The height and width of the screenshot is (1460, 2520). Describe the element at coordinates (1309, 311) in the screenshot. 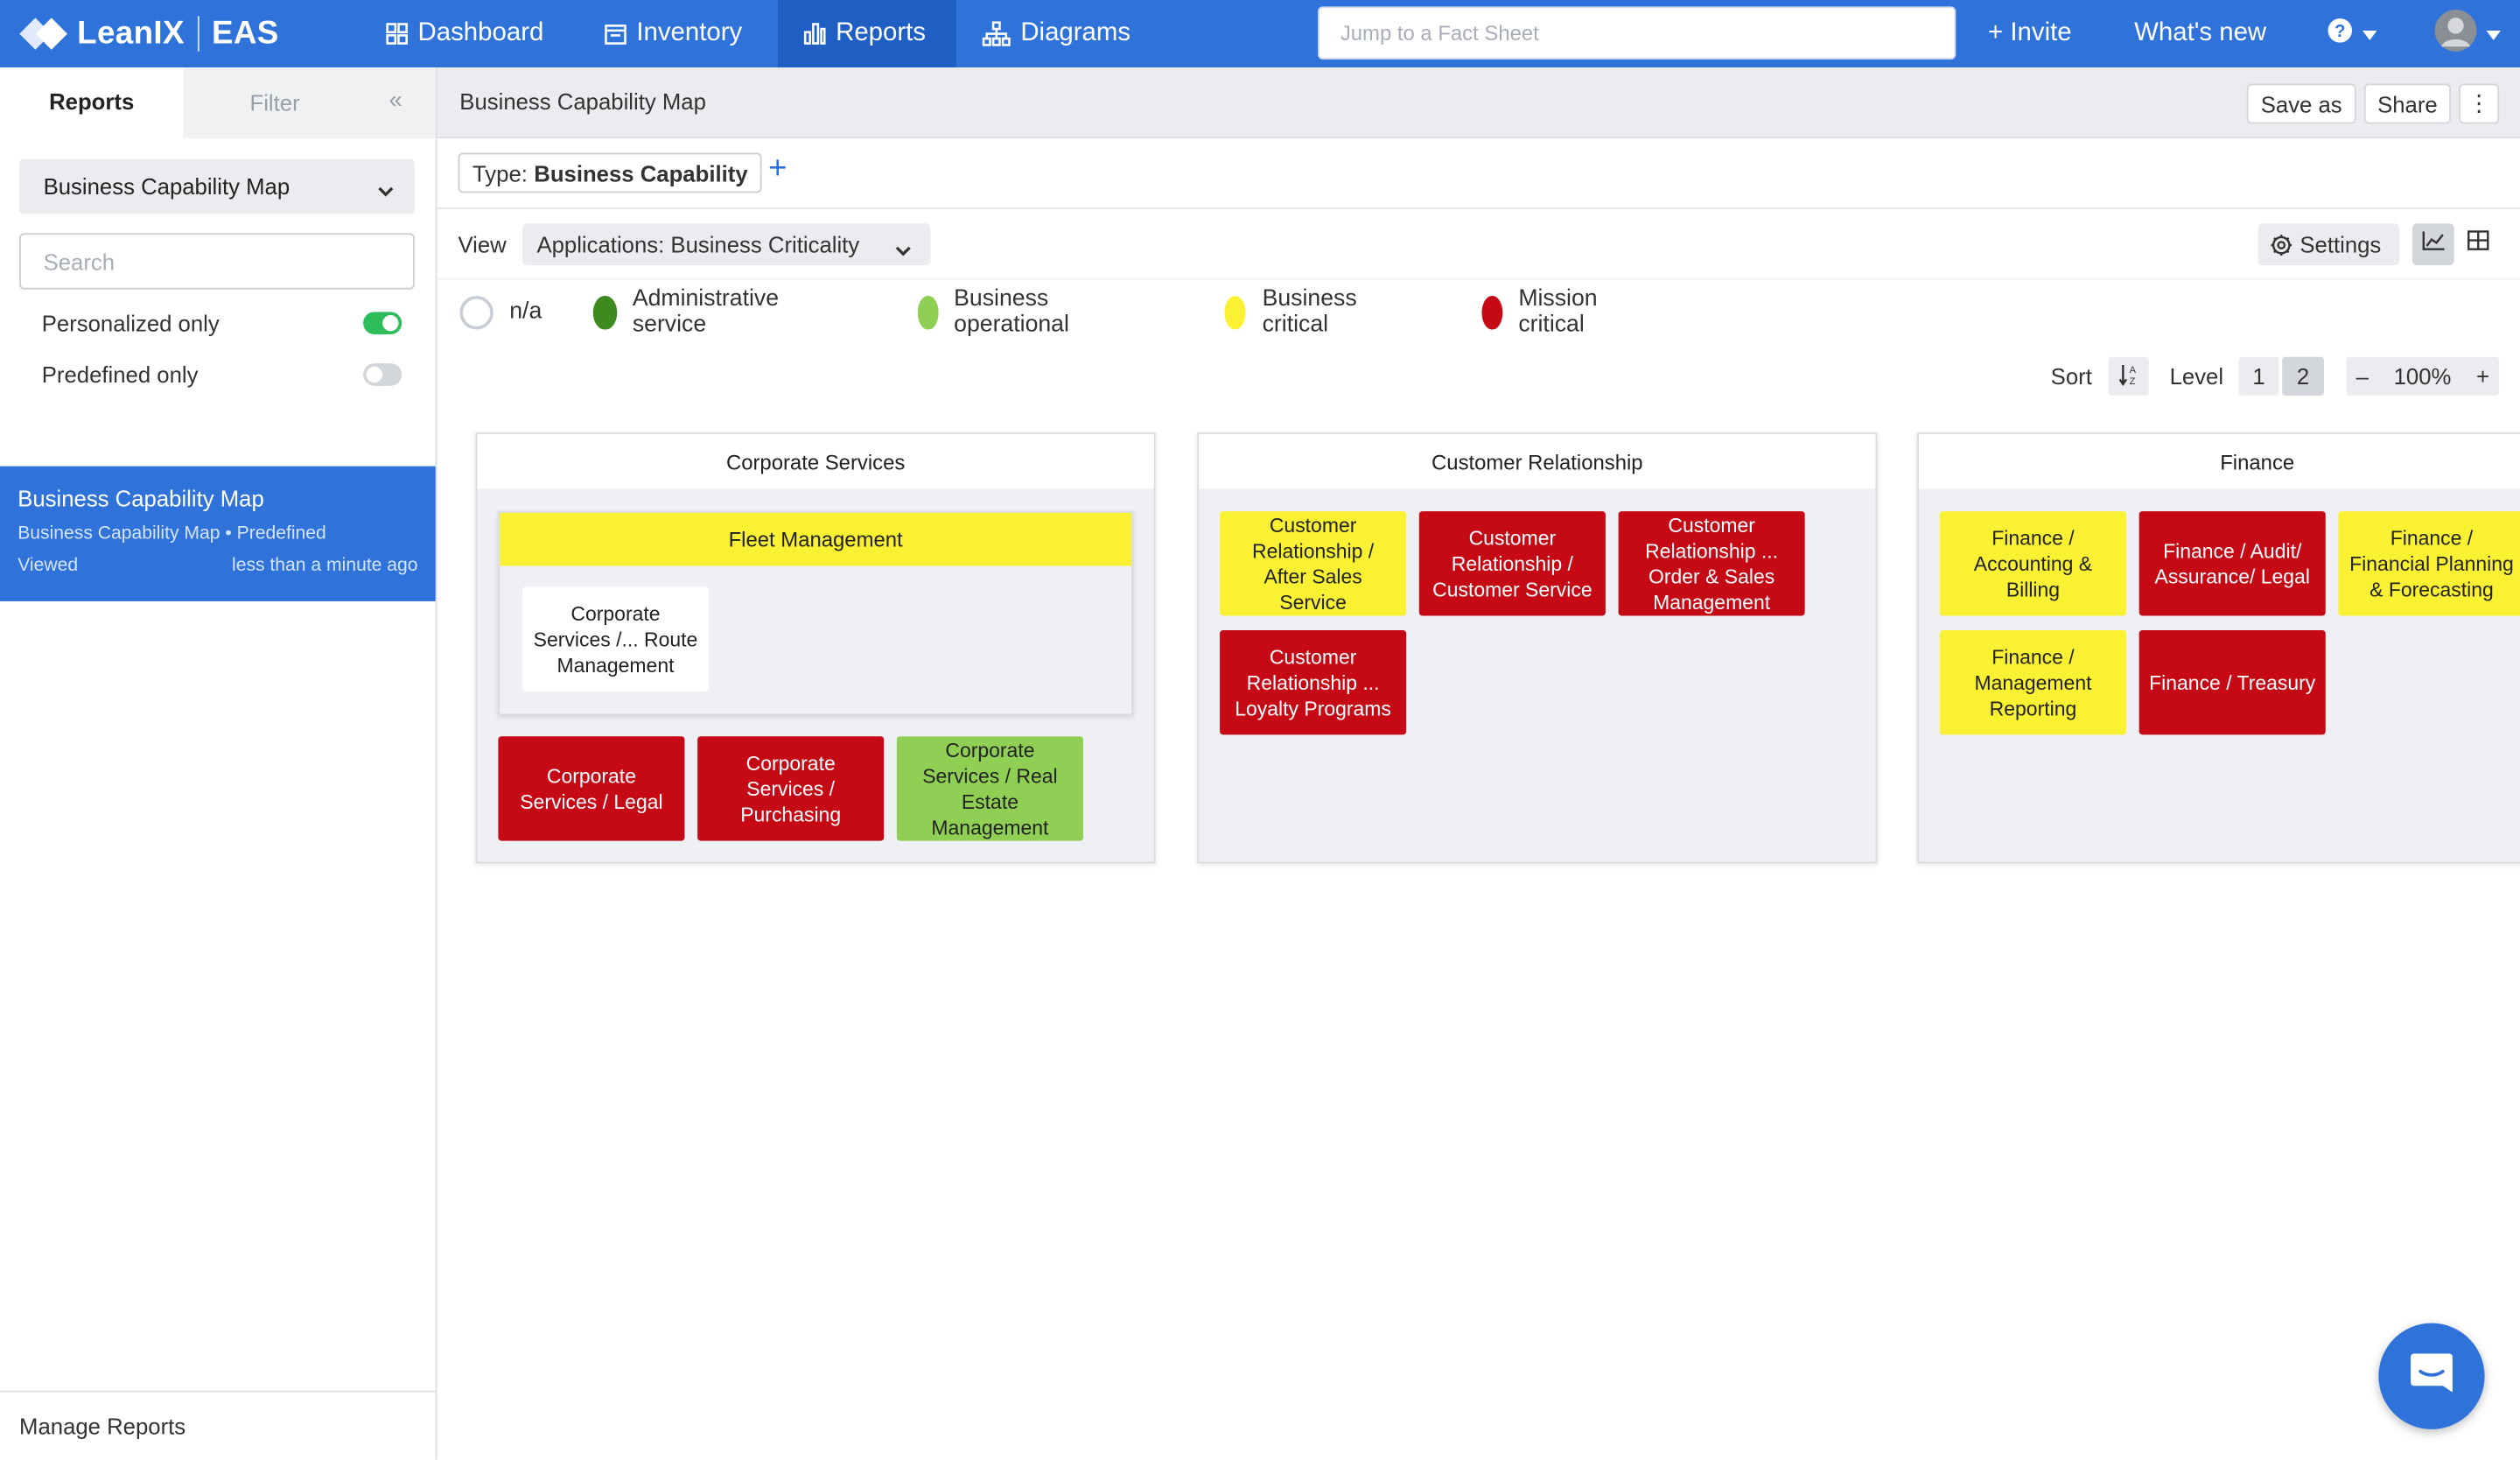

I see `legend-label: Business critical` at that location.